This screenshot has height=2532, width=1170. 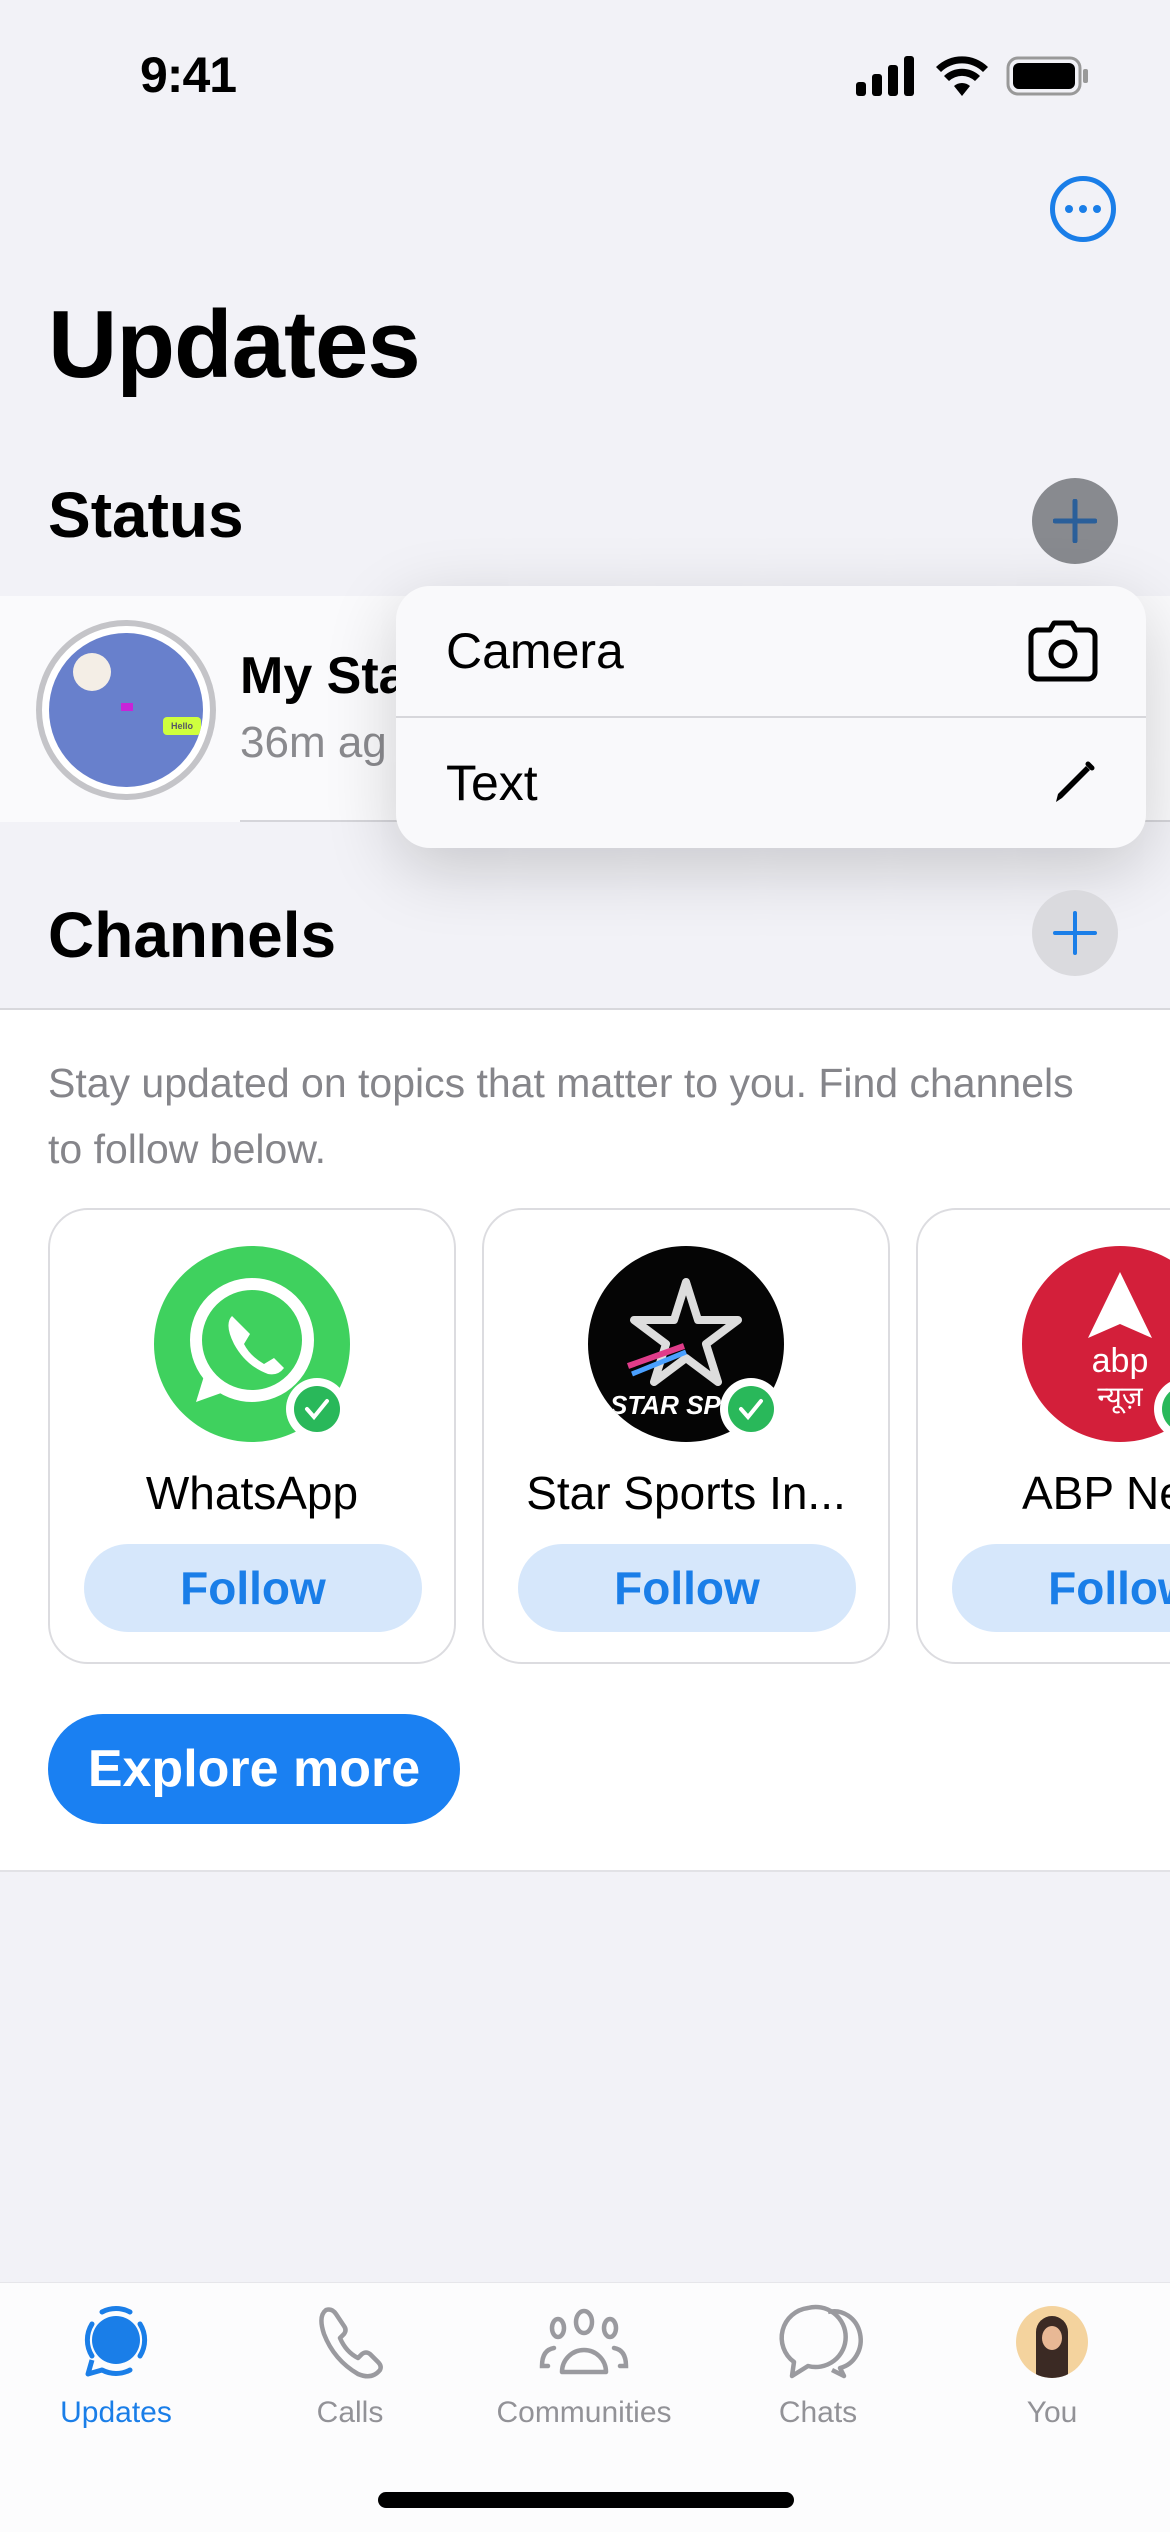 I want to click on status-bar-time: 9:41, so click(x=188, y=75).